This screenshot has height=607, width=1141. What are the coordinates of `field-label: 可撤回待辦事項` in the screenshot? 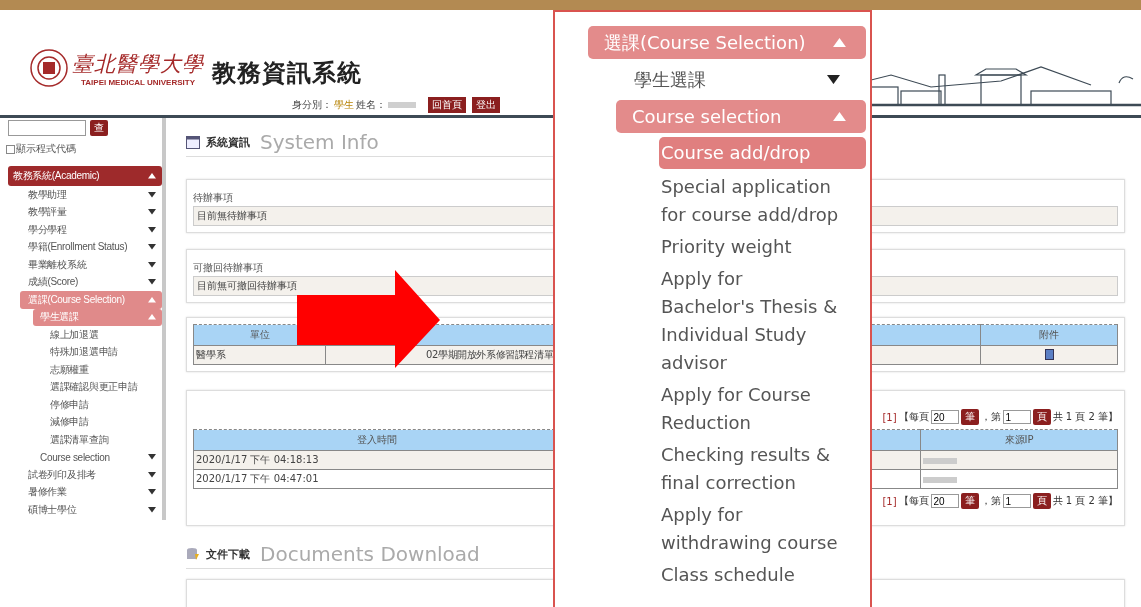 It's located at (228, 268).